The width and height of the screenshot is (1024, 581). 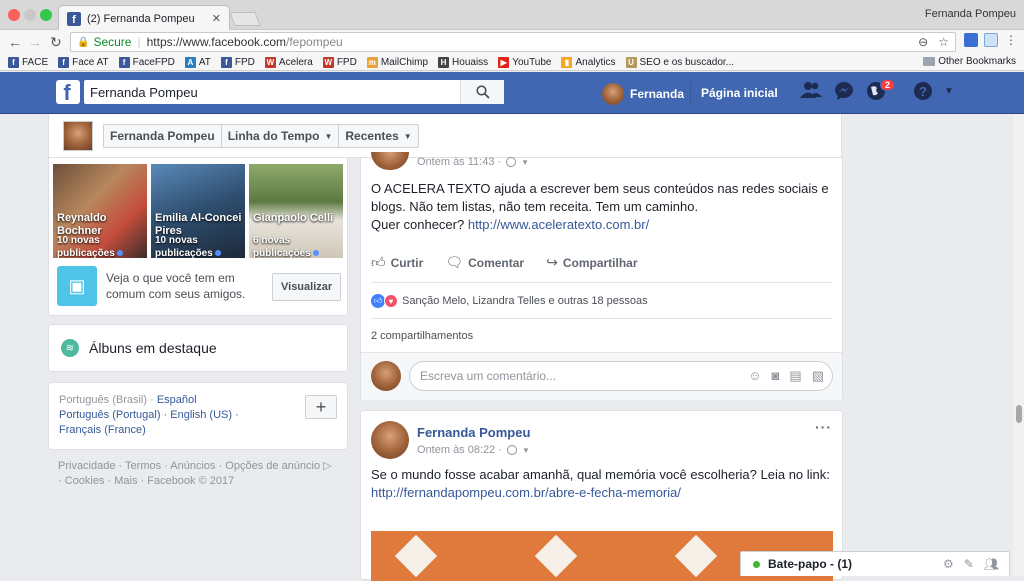 I want to click on post-author-name: Fernanda Pompeu, so click(x=473, y=432).